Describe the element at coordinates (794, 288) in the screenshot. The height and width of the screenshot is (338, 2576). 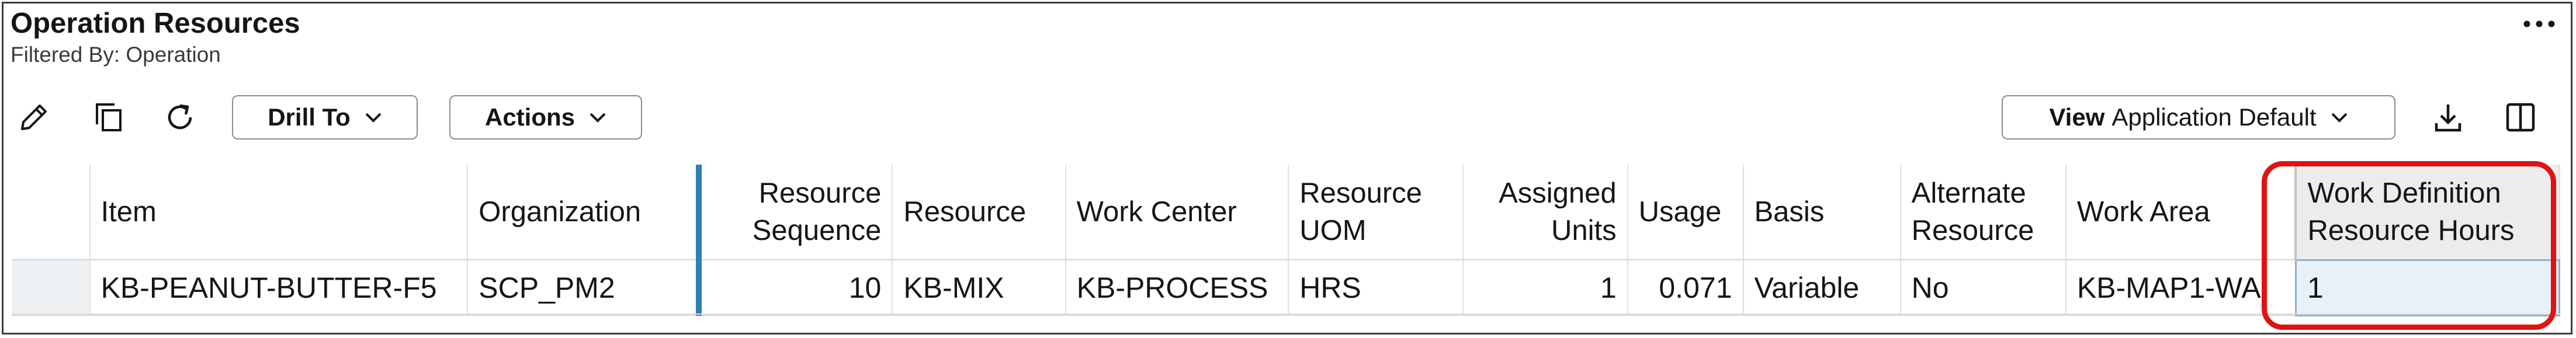
I see `cell-resource-sequence: 10` at that location.